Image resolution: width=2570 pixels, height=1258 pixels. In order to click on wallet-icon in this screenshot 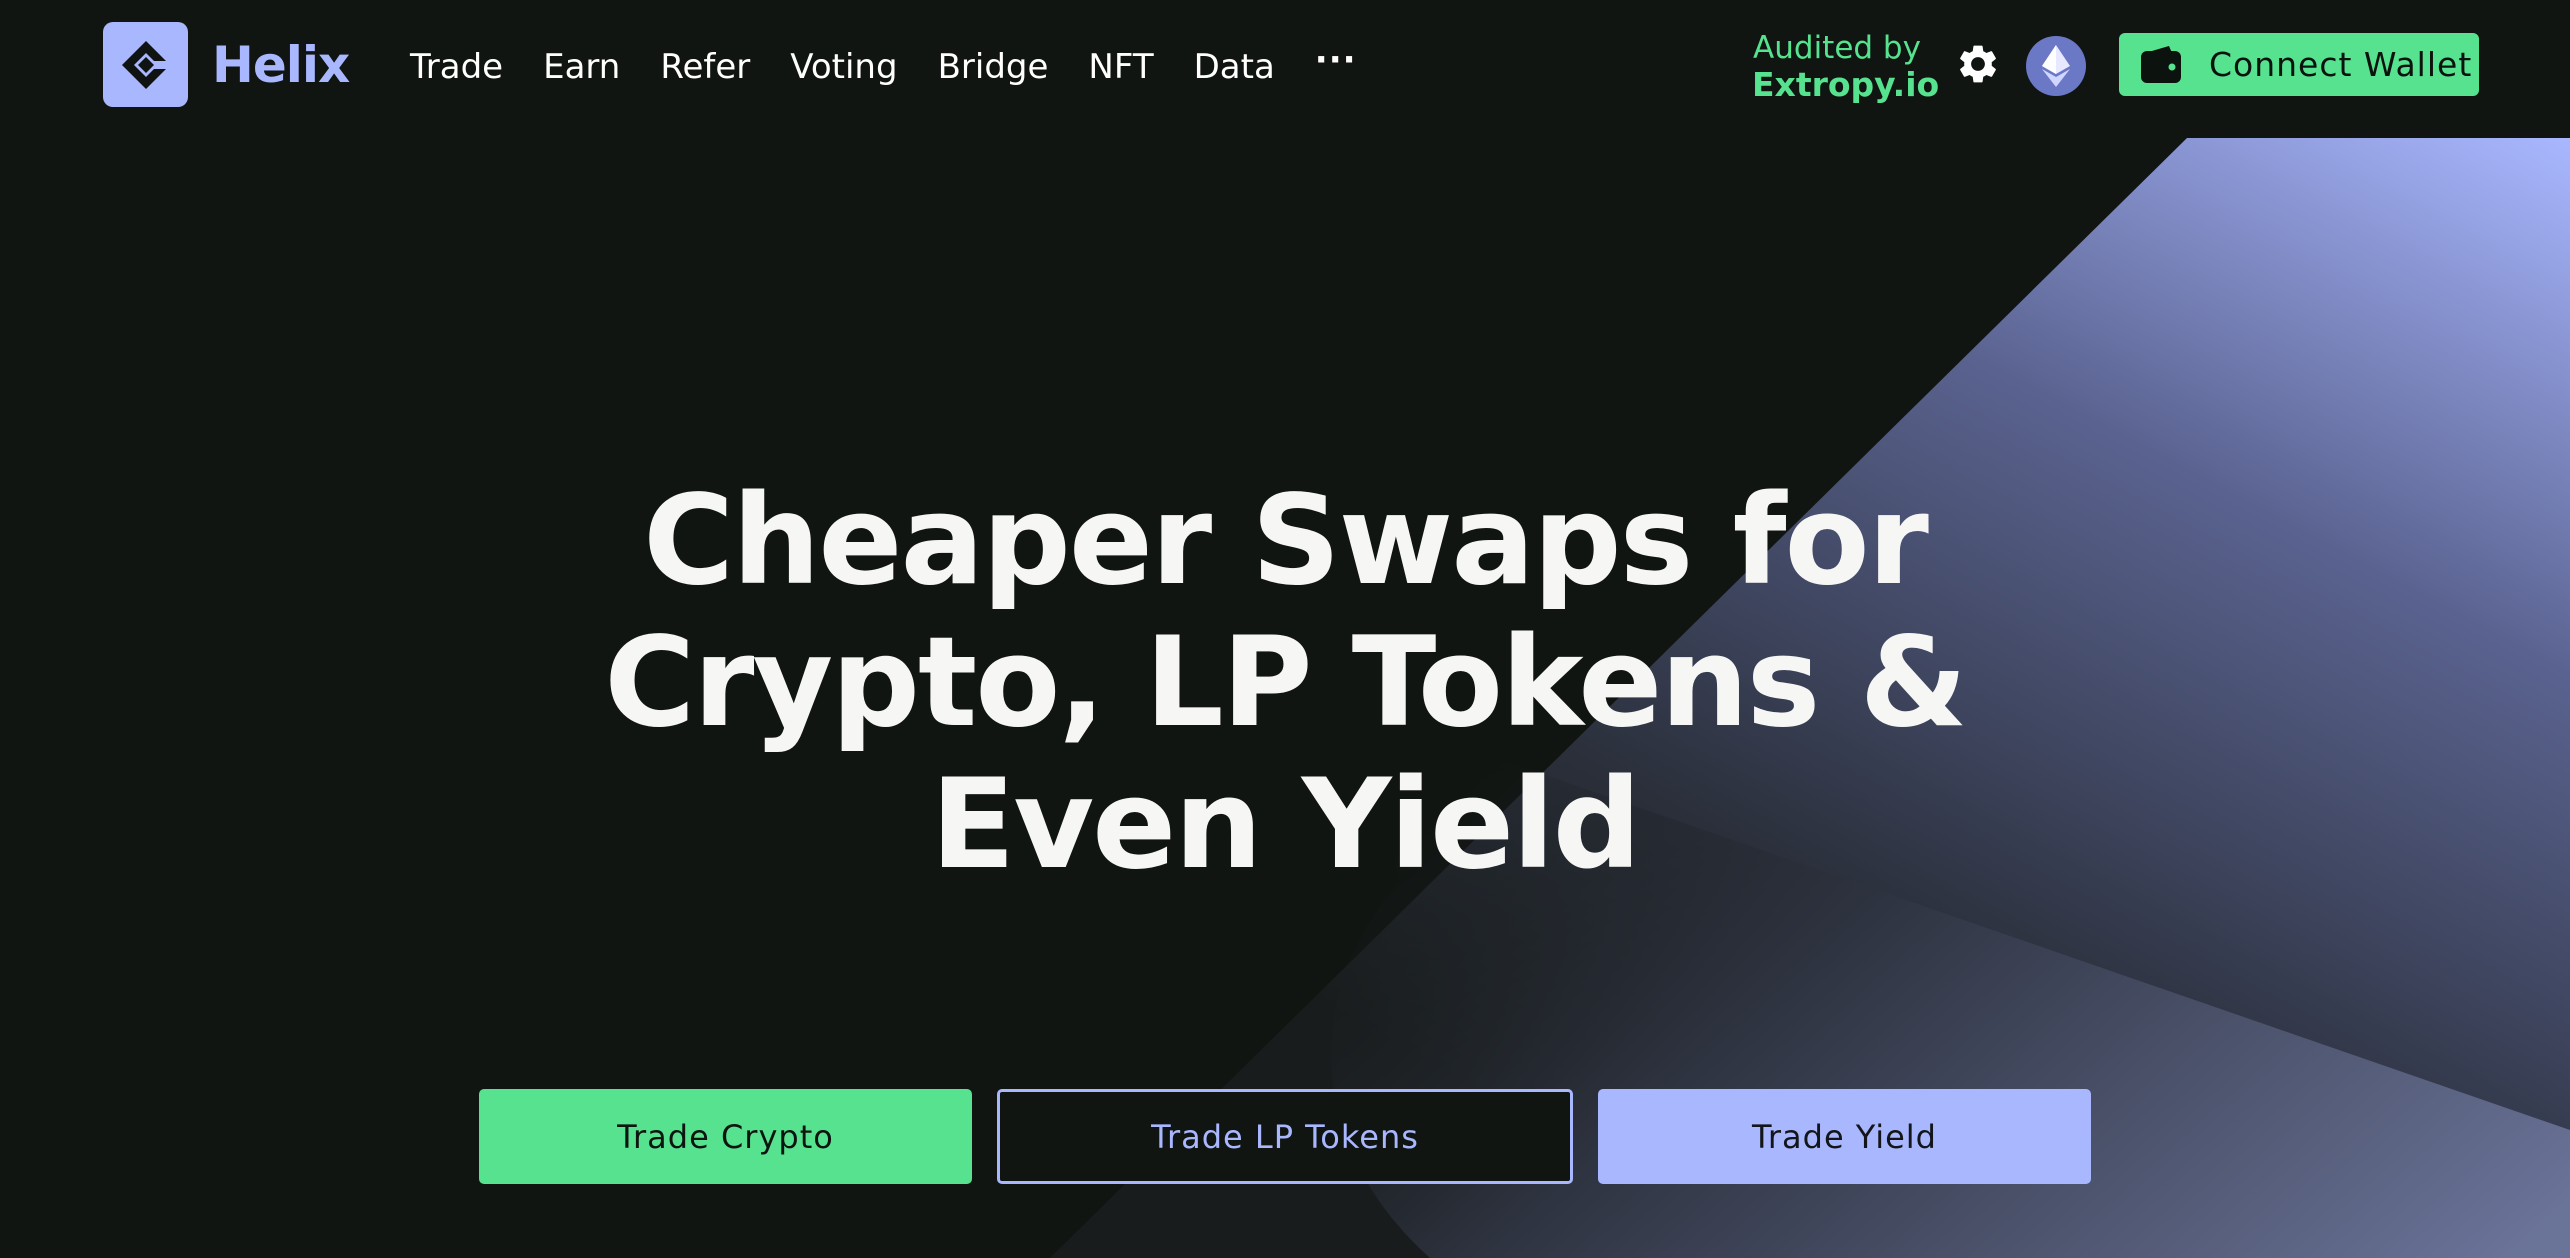, I will do `click(2161, 64)`.